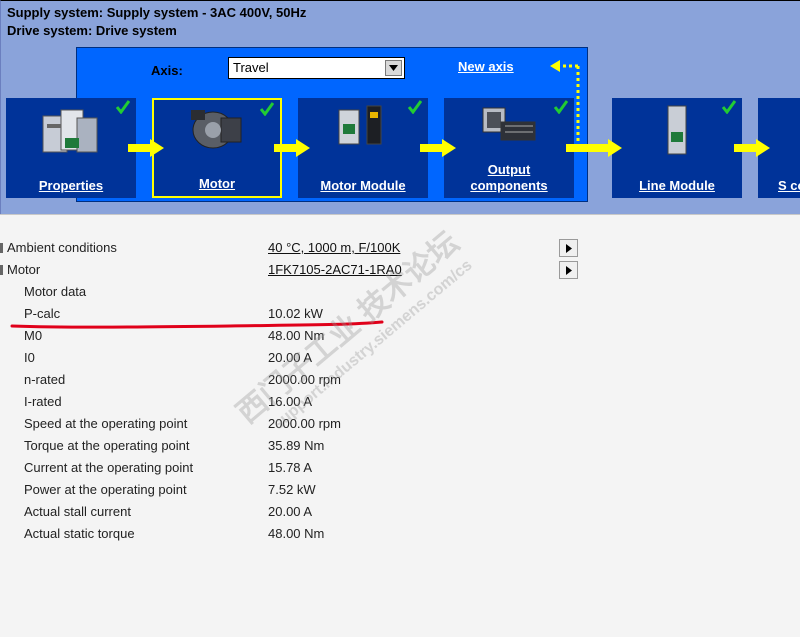 The image size is (800, 637). I want to click on property-value: 48.00 Nm, so click(296, 533).